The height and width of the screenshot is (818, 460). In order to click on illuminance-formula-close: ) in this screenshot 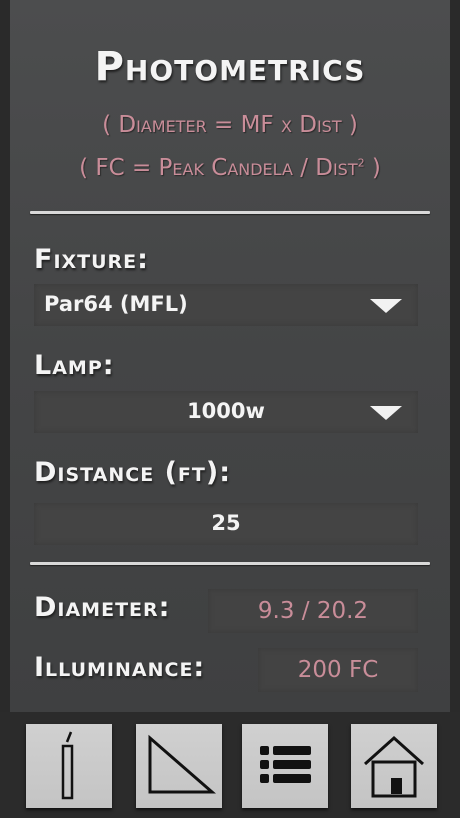, I will do `click(372, 168)`.